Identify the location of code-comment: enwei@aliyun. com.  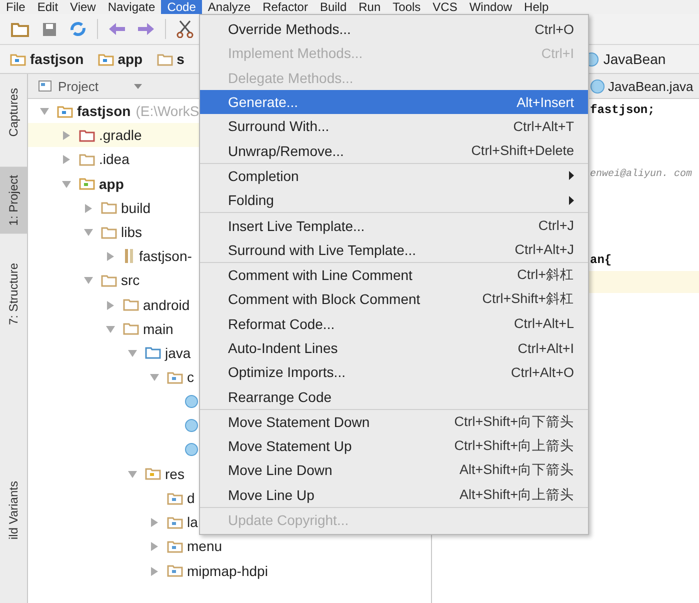
(641, 174).